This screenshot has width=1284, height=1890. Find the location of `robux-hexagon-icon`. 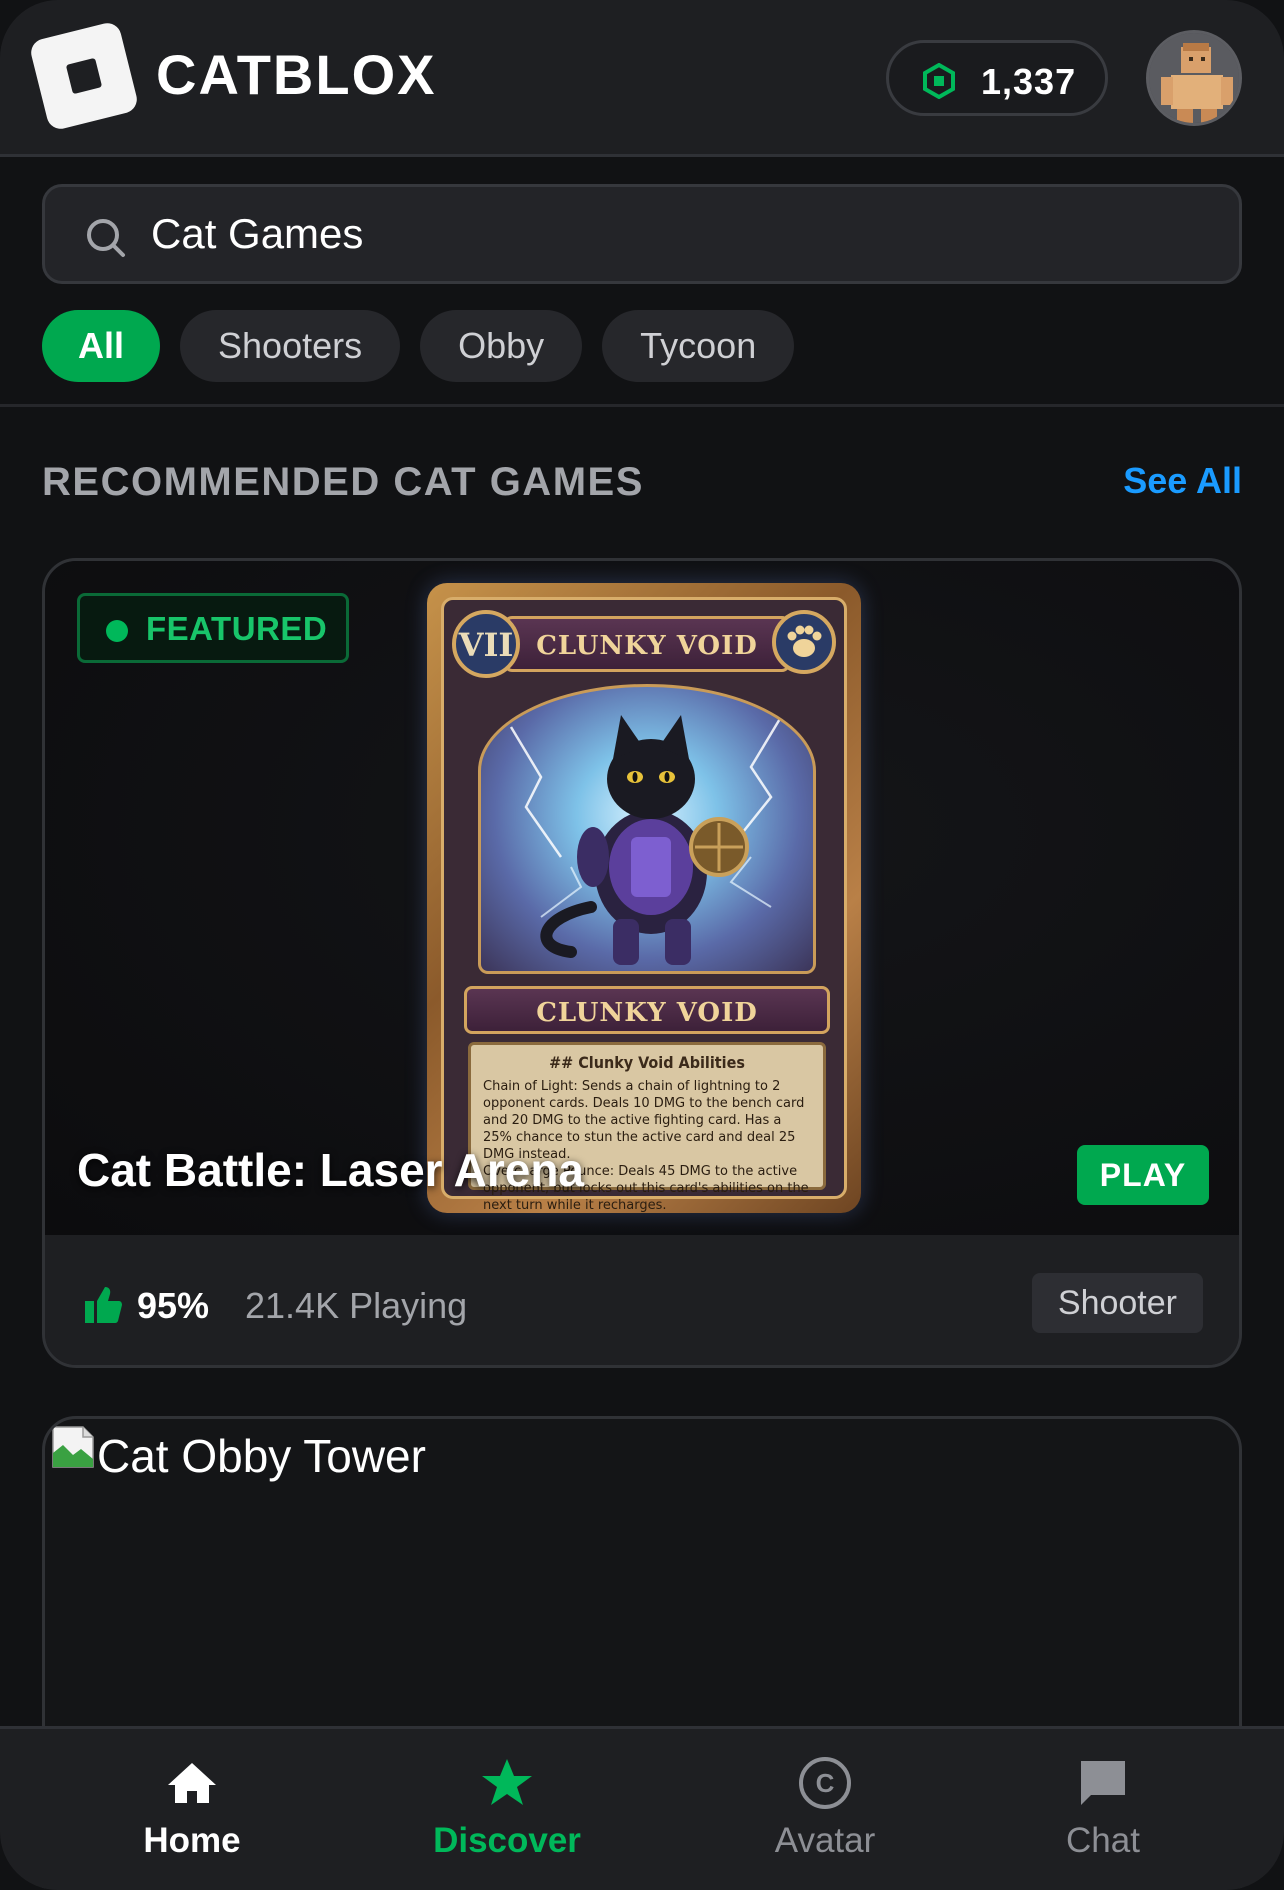

robux-hexagon-icon is located at coordinates (939, 81).